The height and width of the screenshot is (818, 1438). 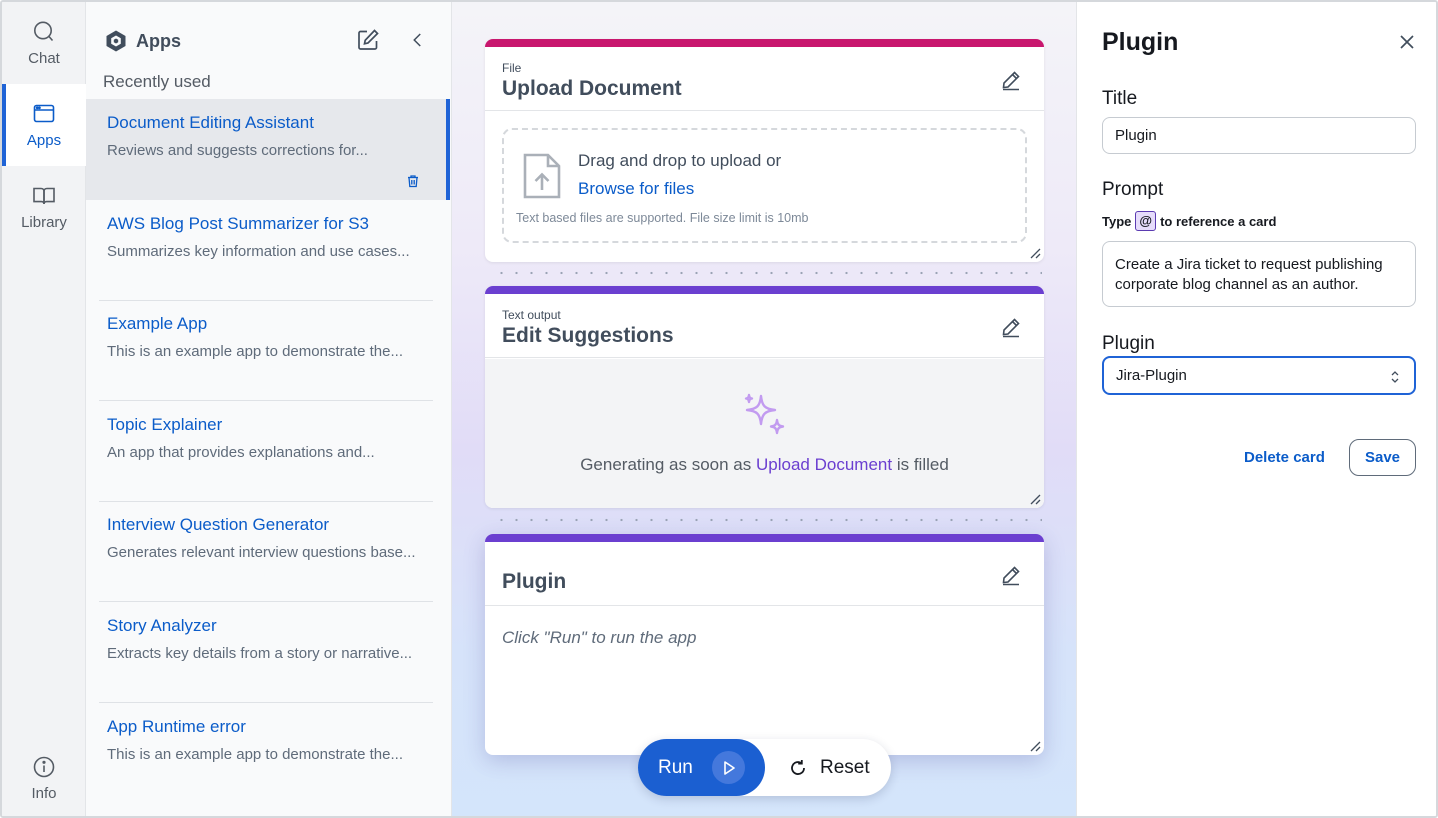 I want to click on rail-item-label: Chat, so click(x=44, y=58).